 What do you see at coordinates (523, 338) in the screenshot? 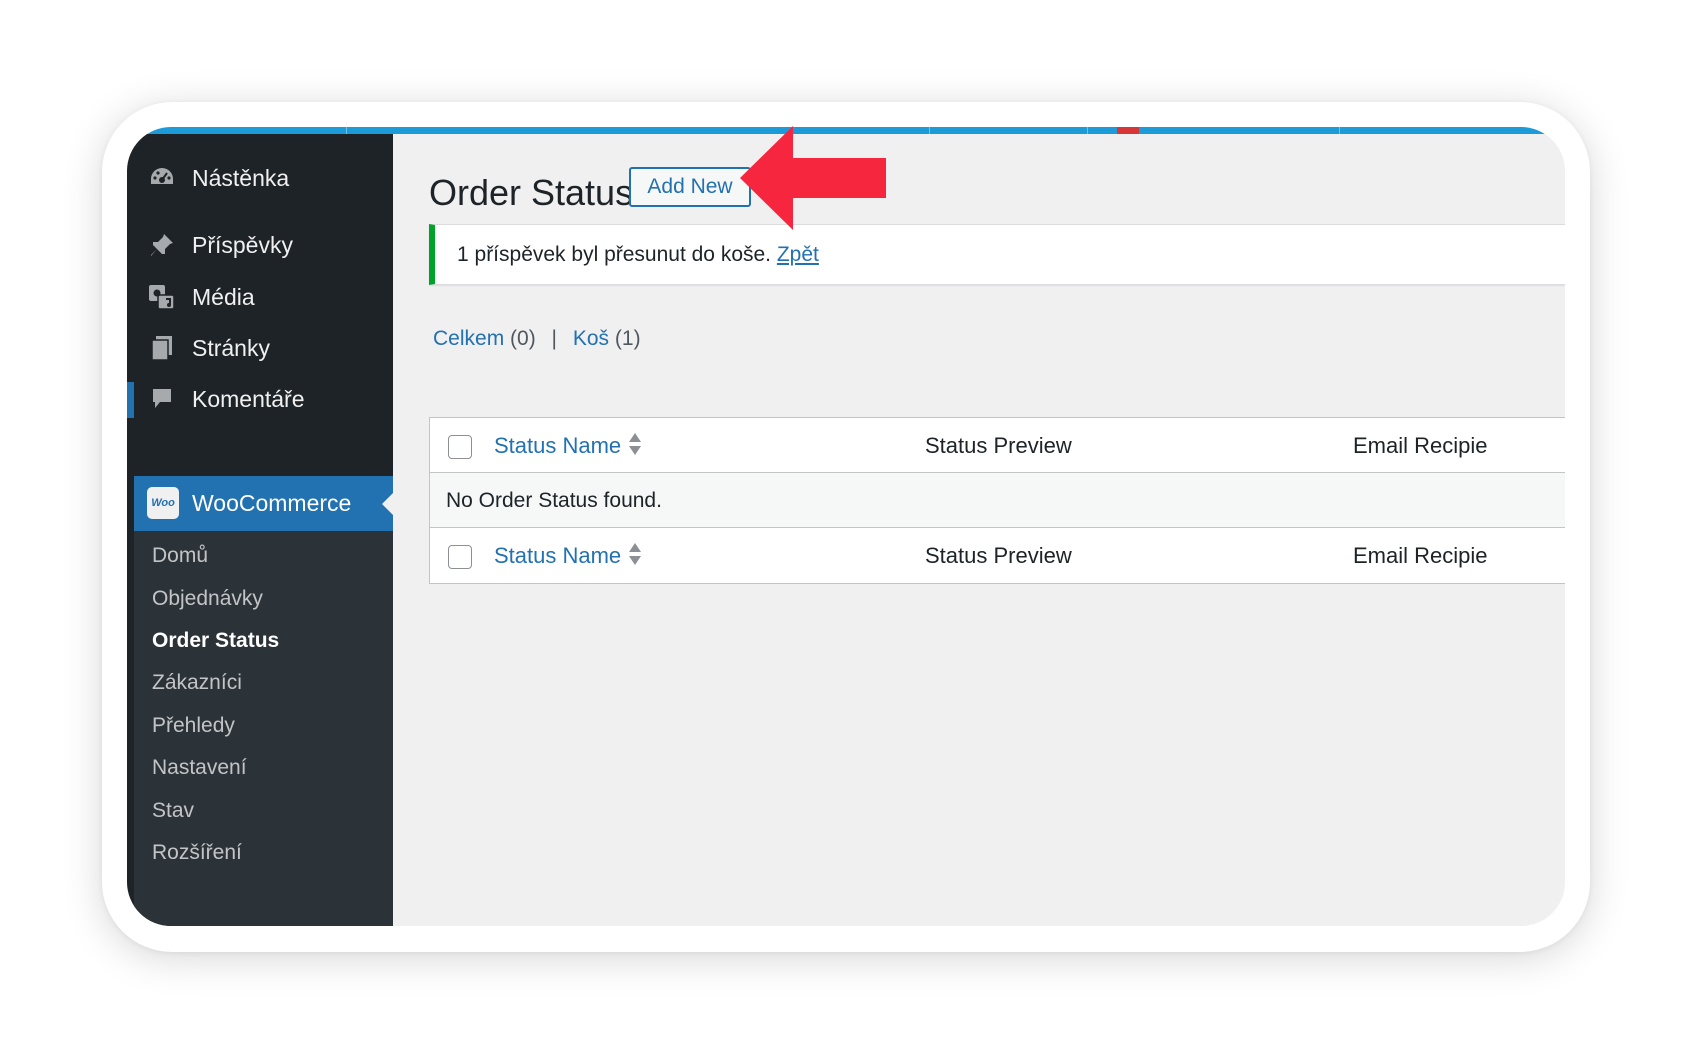
I see `view-all-count: (0)` at bounding box center [523, 338].